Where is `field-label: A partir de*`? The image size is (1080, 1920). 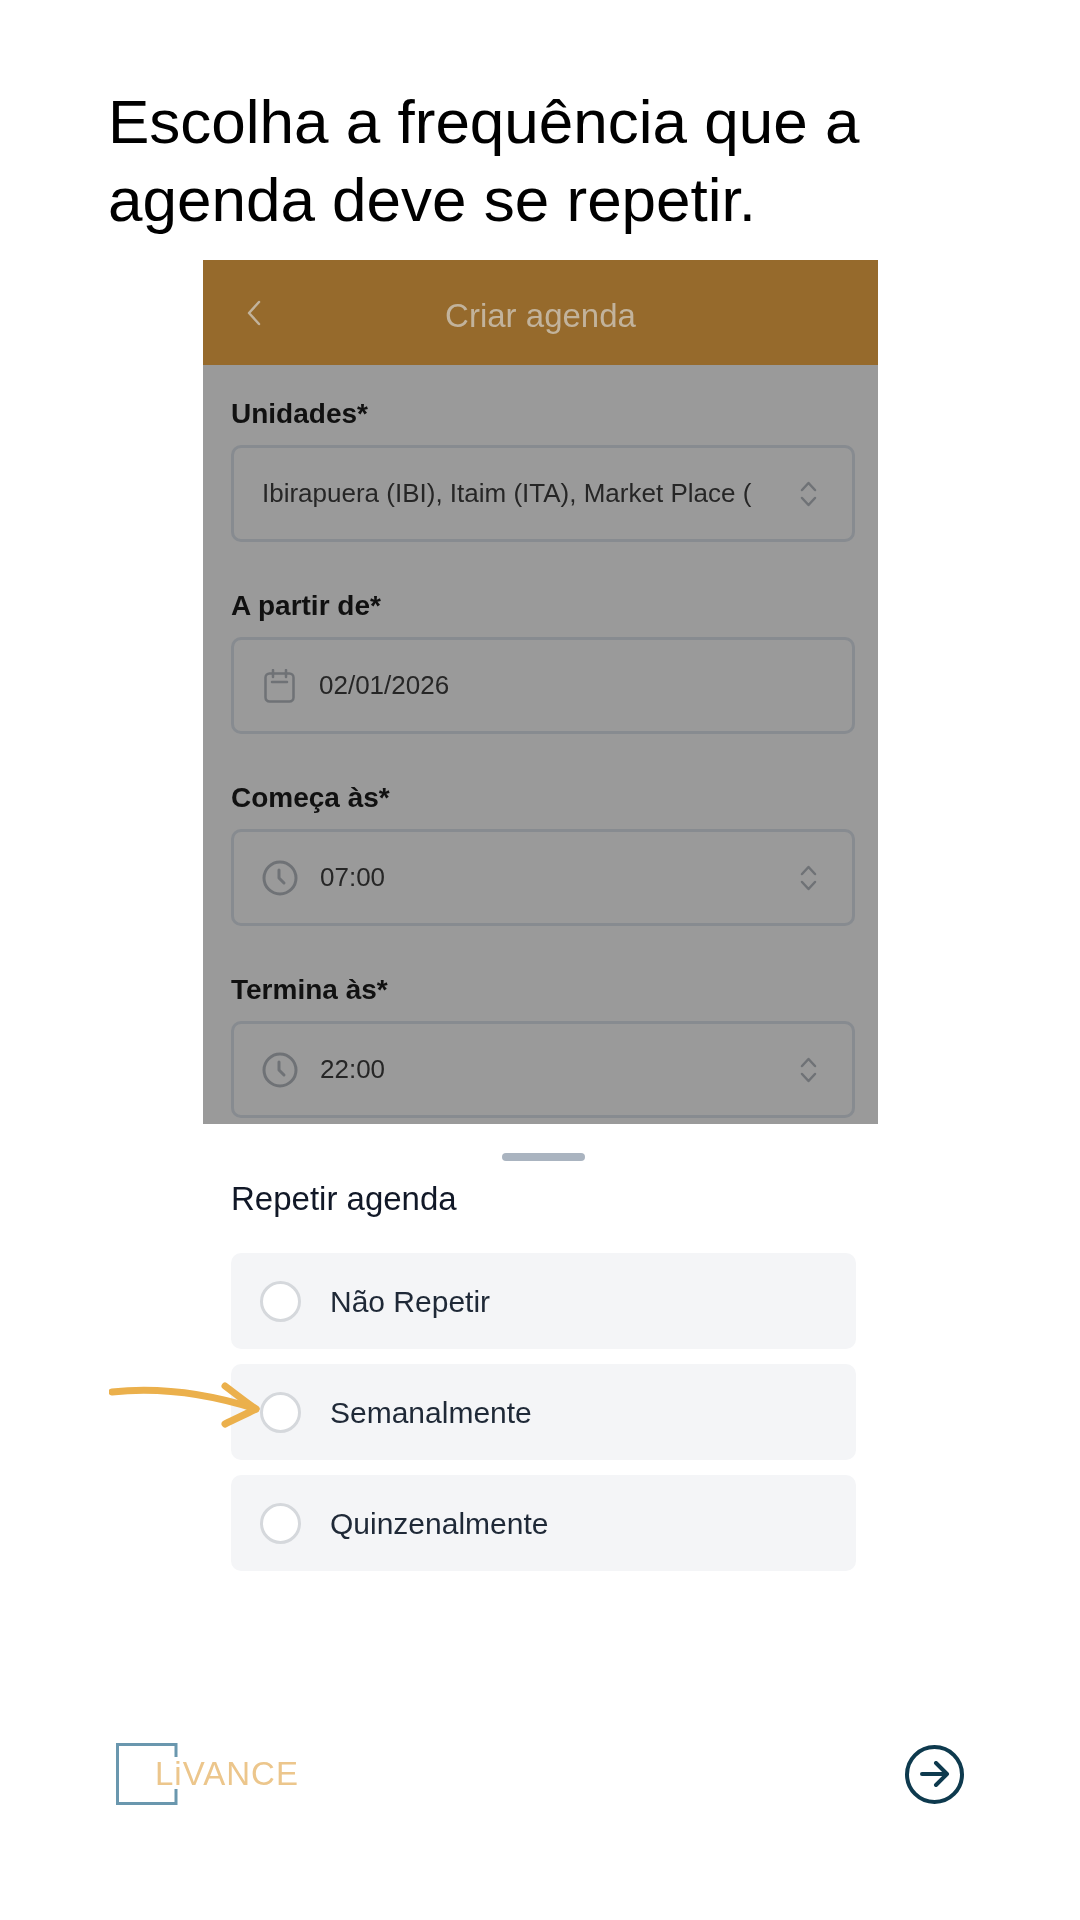
field-label: A partir de* is located at coordinates (306, 606).